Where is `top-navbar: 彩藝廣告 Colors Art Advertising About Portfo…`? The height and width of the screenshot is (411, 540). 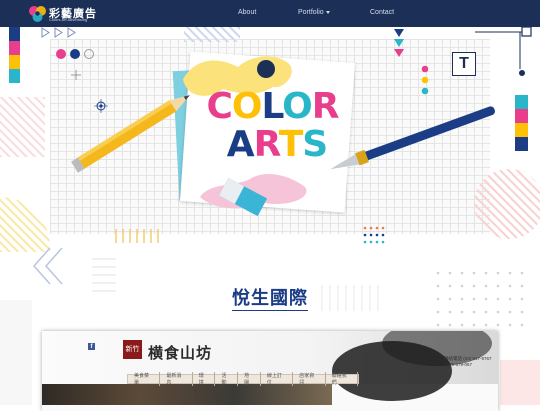
top-navbar: 彩藝廣告 Colors Art Advertising About Portfo… is located at coordinates (270, 13).